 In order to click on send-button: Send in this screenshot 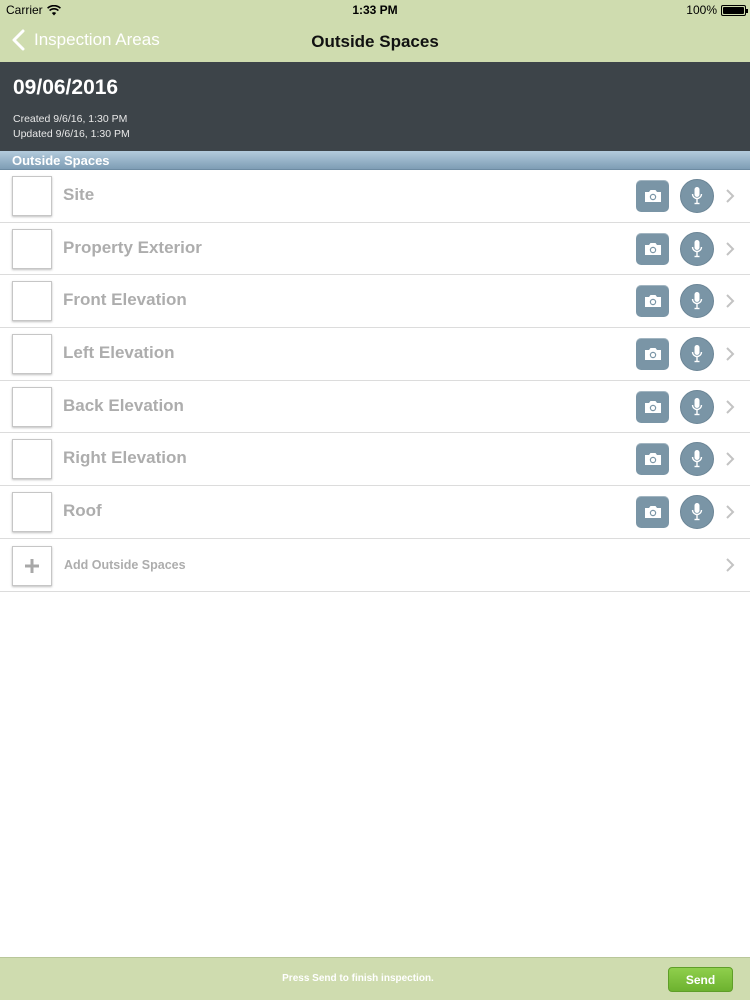, I will do `click(700, 979)`.